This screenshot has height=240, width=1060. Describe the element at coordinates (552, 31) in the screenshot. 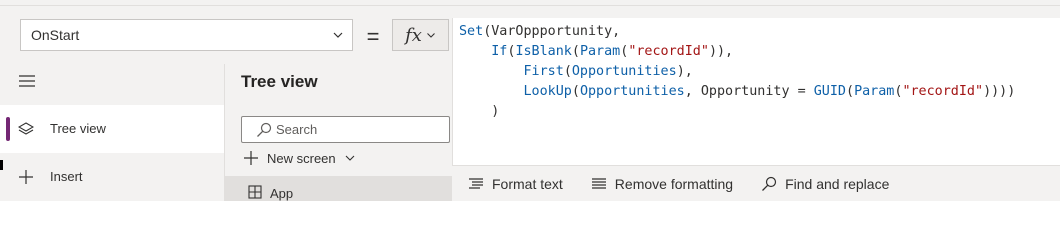

I see `code-token: (VarOppportunity,` at that location.